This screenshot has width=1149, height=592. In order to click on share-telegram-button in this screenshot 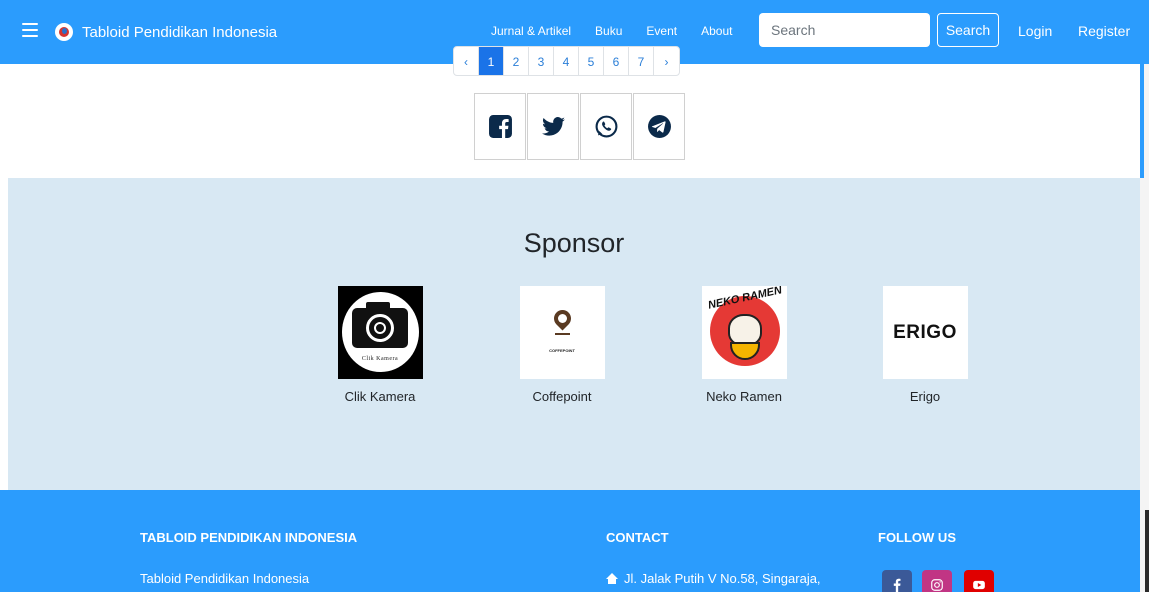, I will do `click(659, 126)`.